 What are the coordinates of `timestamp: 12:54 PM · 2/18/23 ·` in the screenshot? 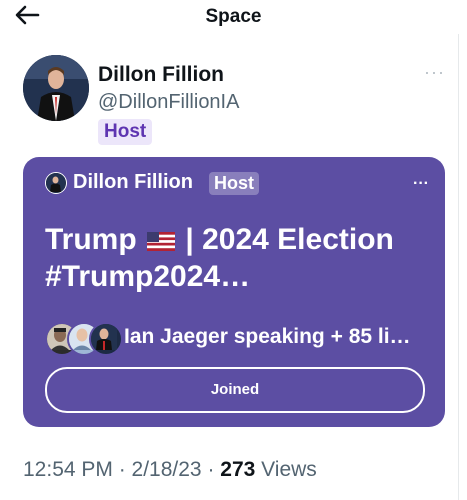 It's located at (122, 469).